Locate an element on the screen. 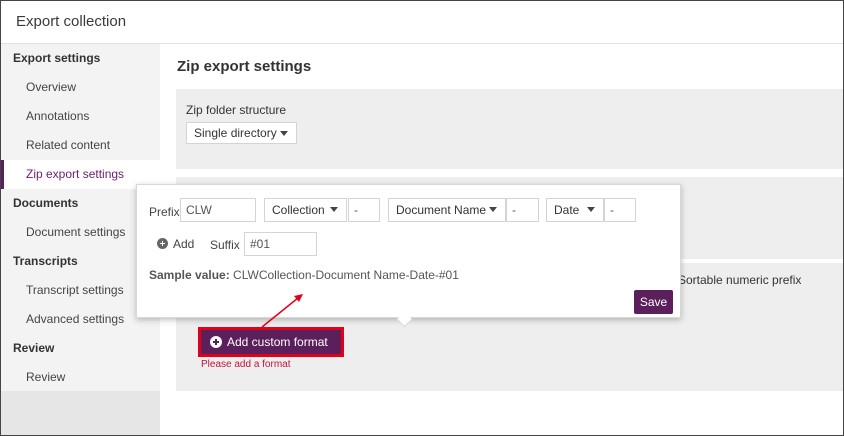 This screenshot has width=844, height=436. sidebar-footer is located at coordinates (80, 413).